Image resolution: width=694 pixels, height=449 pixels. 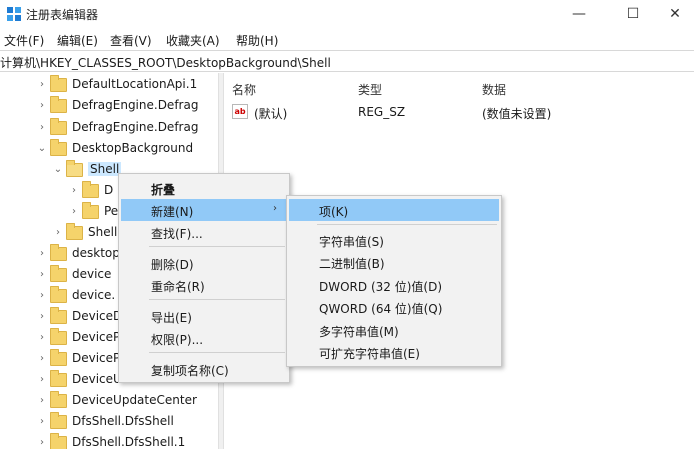 I want to click on tree-item-label: DfsShell.DfsShell.1, so click(x=129, y=442).